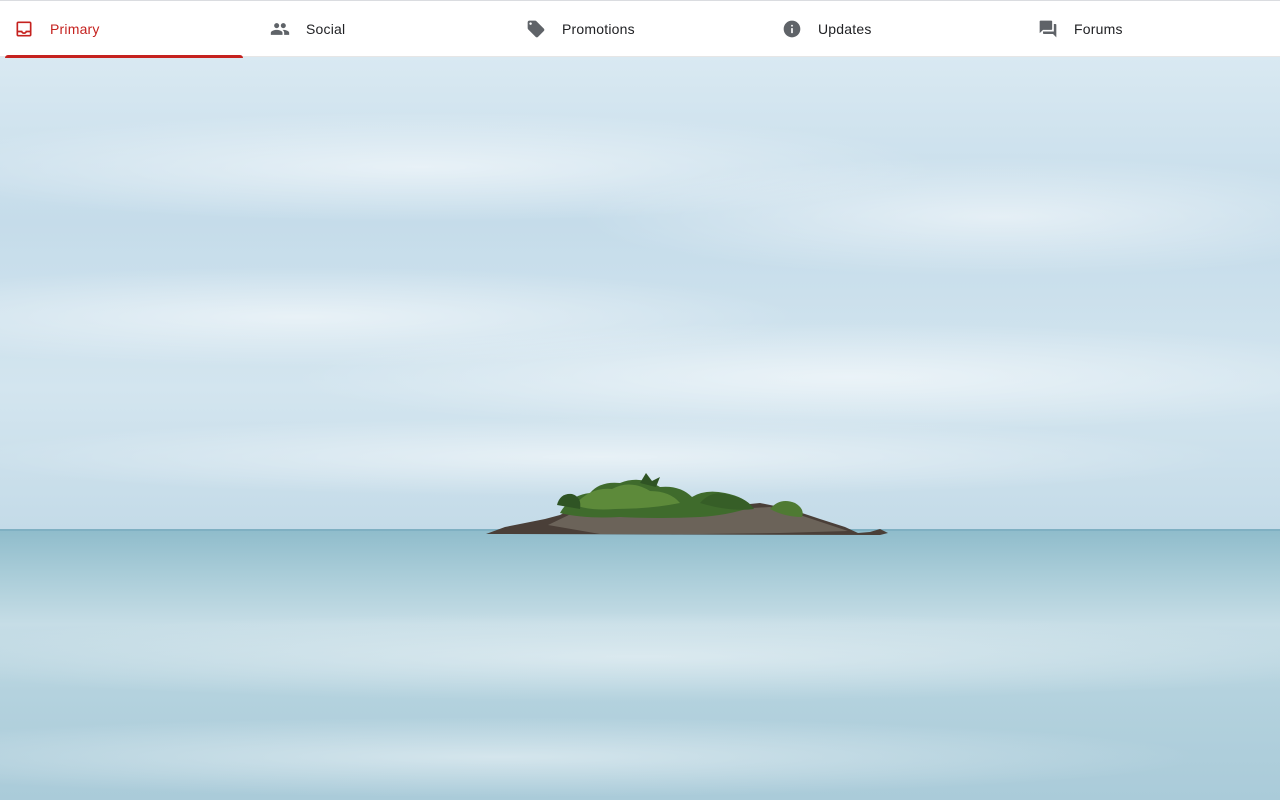 This screenshot has width=1280, height=800. Describe the element at coordinates (326, 29) in the screenshot. I see `tab-label: Social` at that location.